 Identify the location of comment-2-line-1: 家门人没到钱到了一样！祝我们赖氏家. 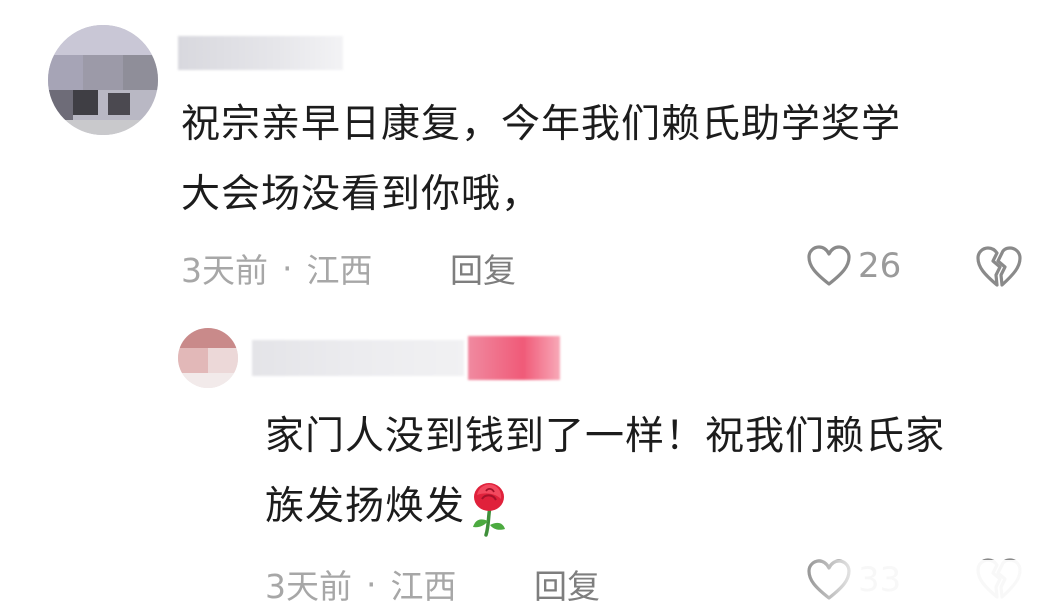
(605, 436).